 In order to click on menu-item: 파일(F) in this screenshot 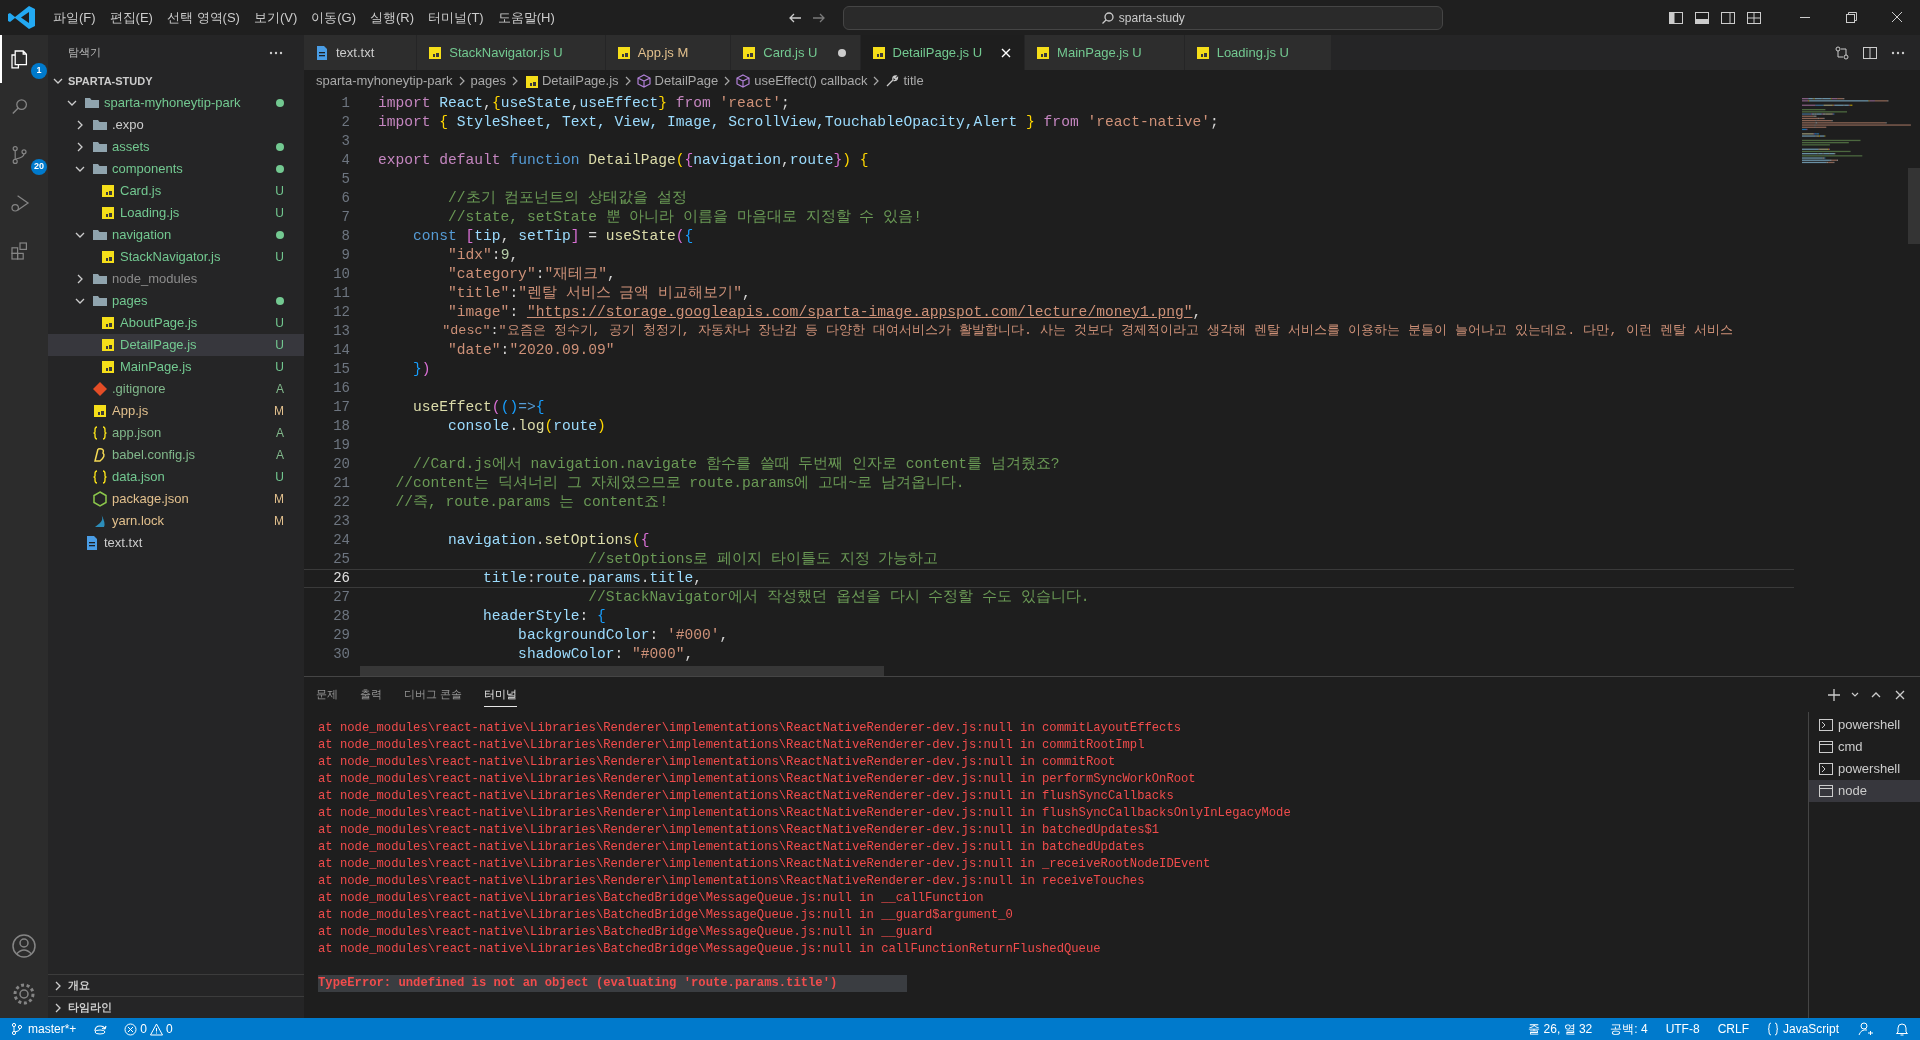, I will do `click(74, 17)`.